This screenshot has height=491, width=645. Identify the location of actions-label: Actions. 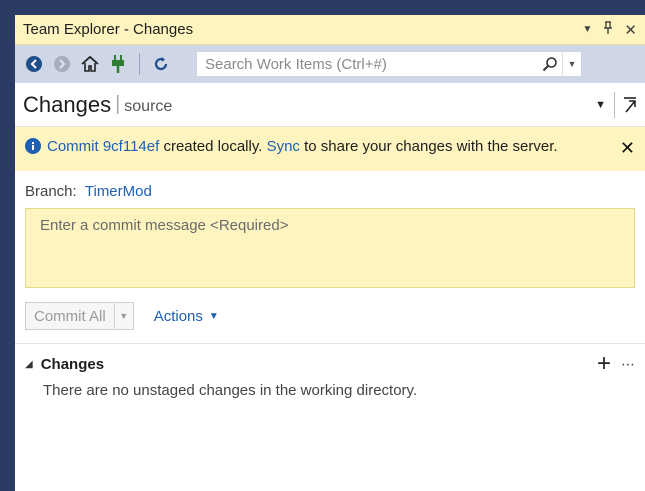
(178, 316).